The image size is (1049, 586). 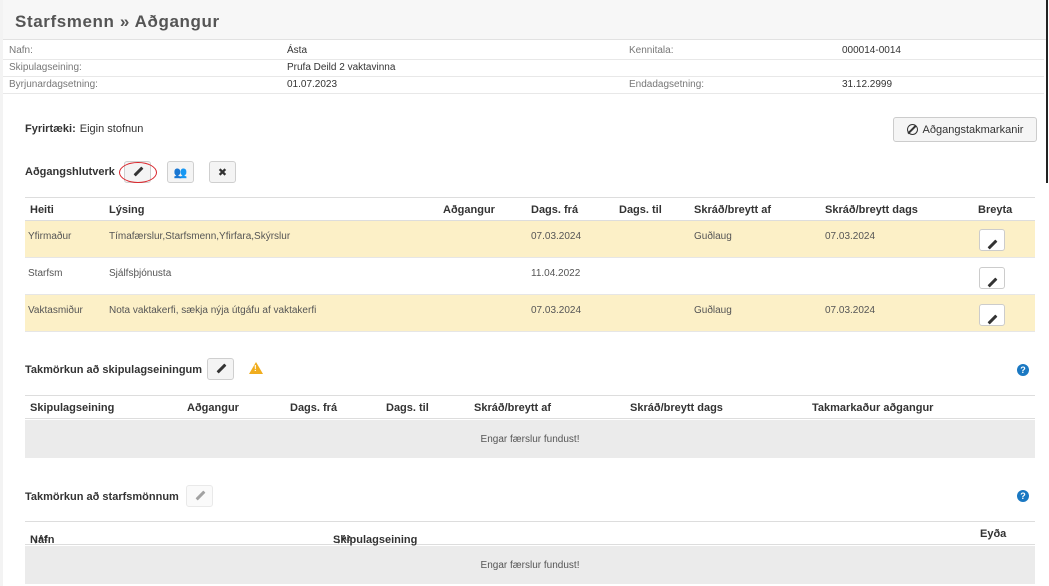 What do you see at coordinates (140, 273) in the screenshot?
I see `role-desc: Sjálfsþjónusta` at bounding box center [140, 273].